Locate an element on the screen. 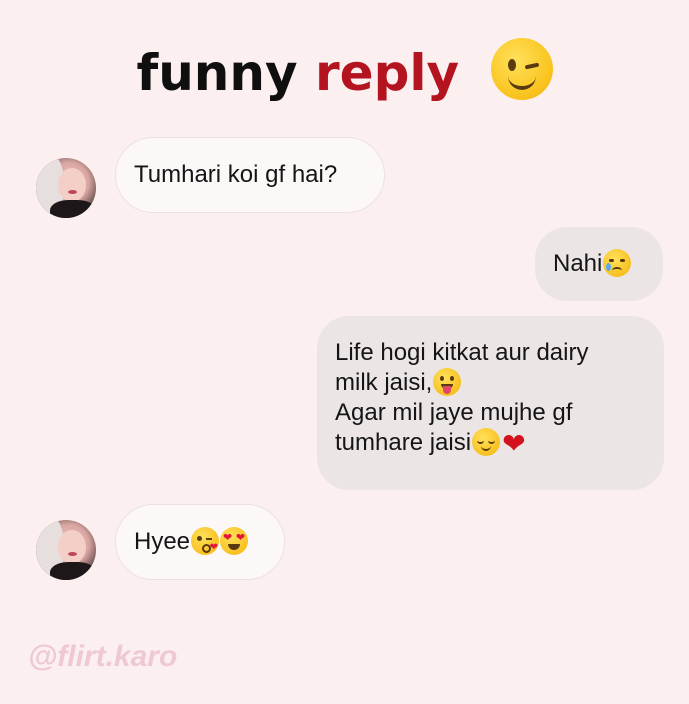 The image size is (689, 704). message-text: Nahi is located at coordinates (578, 263).